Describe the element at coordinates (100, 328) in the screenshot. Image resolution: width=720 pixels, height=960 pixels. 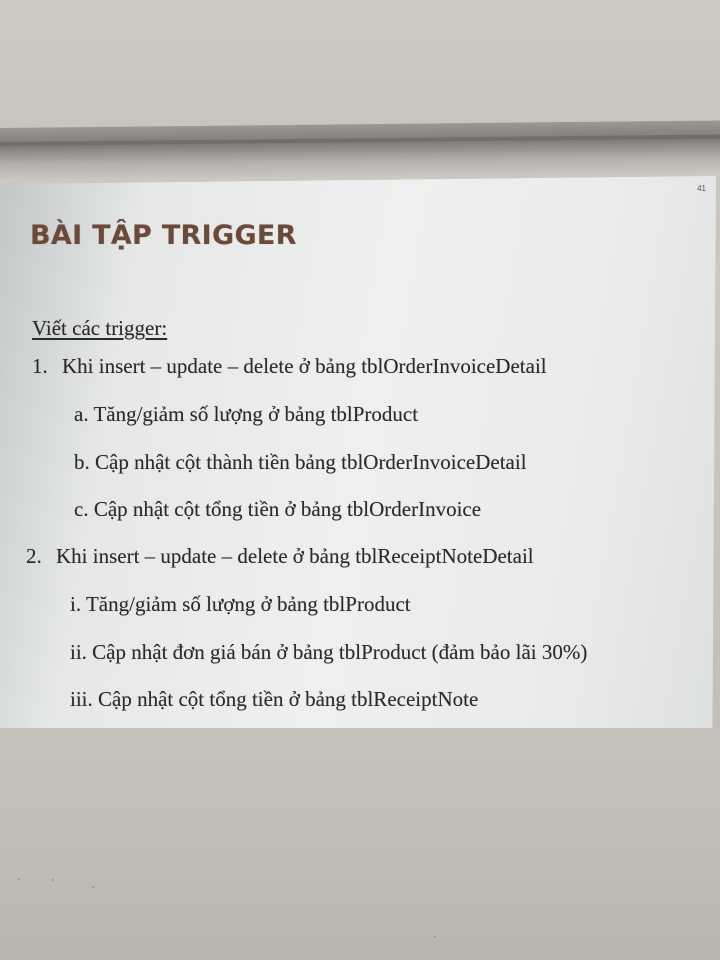
I see `slide-intro: Viết các trigger:` at that location.